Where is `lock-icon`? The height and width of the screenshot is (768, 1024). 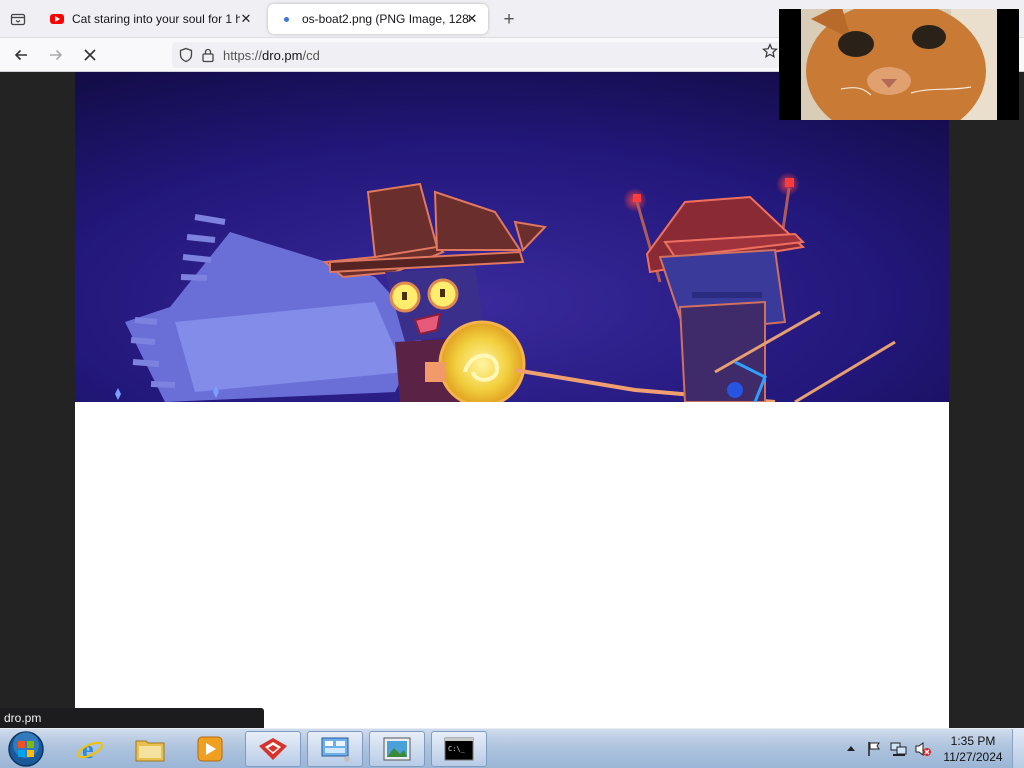 lock-icon is located at coordinates (208, 55).